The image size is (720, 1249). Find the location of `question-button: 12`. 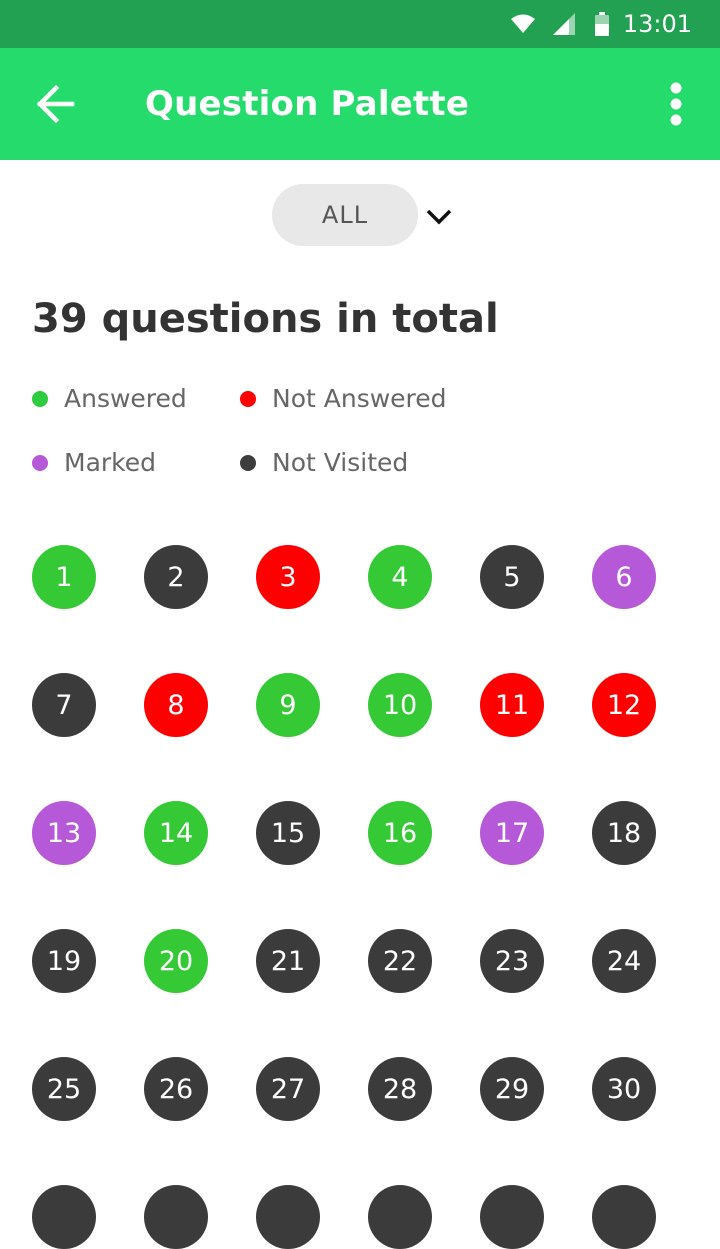

question-button: 12 is located at coordinates (624, 705).